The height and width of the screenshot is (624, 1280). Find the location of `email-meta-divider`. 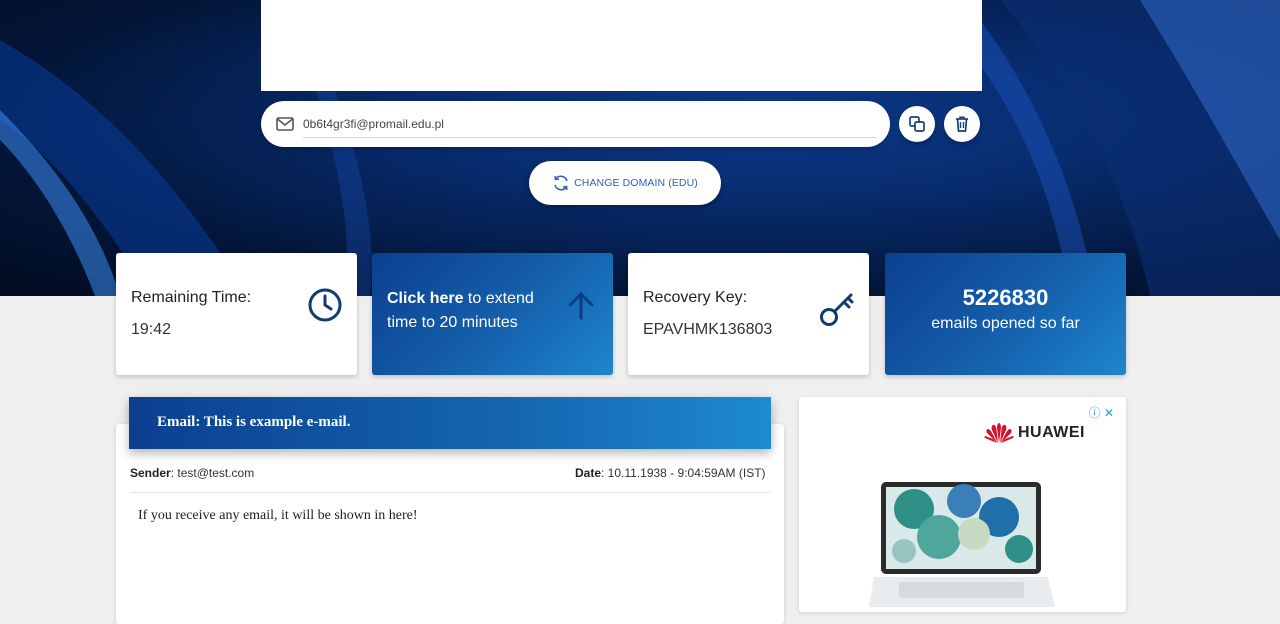

email-meta-divider is located at coordinates (450, 492).